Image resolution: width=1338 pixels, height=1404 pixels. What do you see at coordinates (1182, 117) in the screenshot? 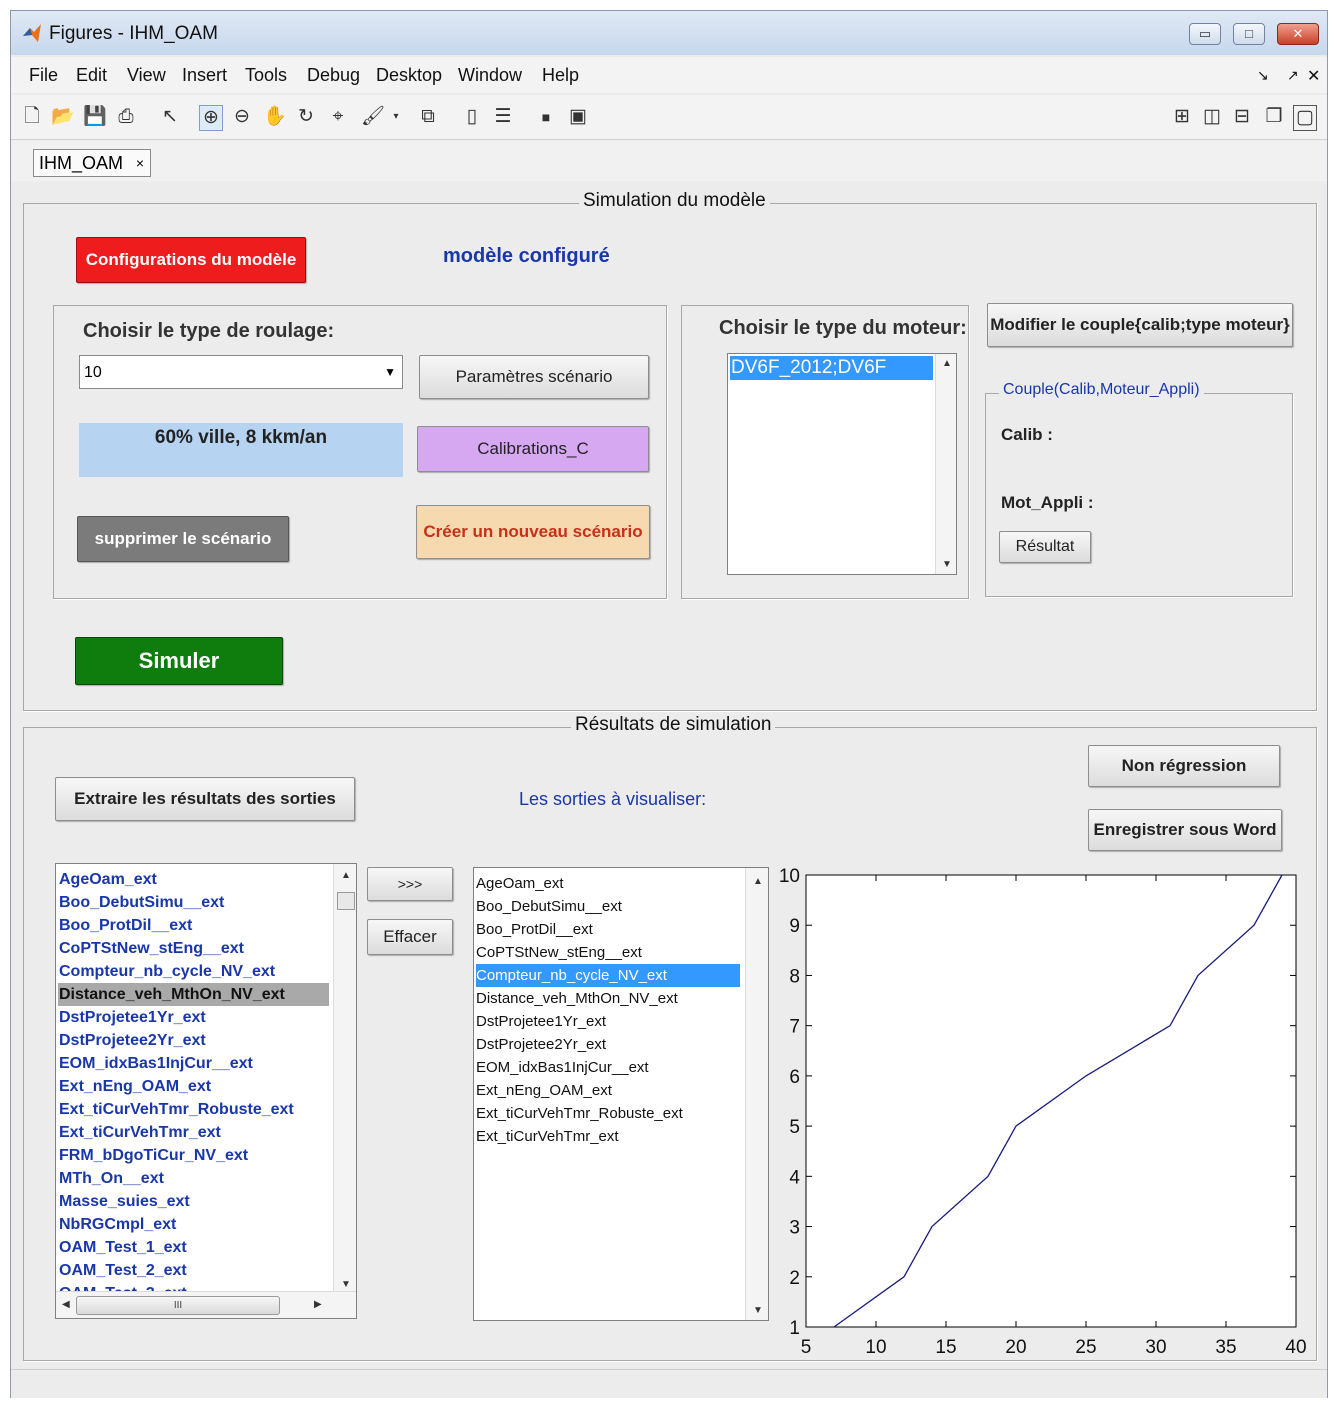
I see `tile-icon: ⊞` at bounding box center [1182, 117].